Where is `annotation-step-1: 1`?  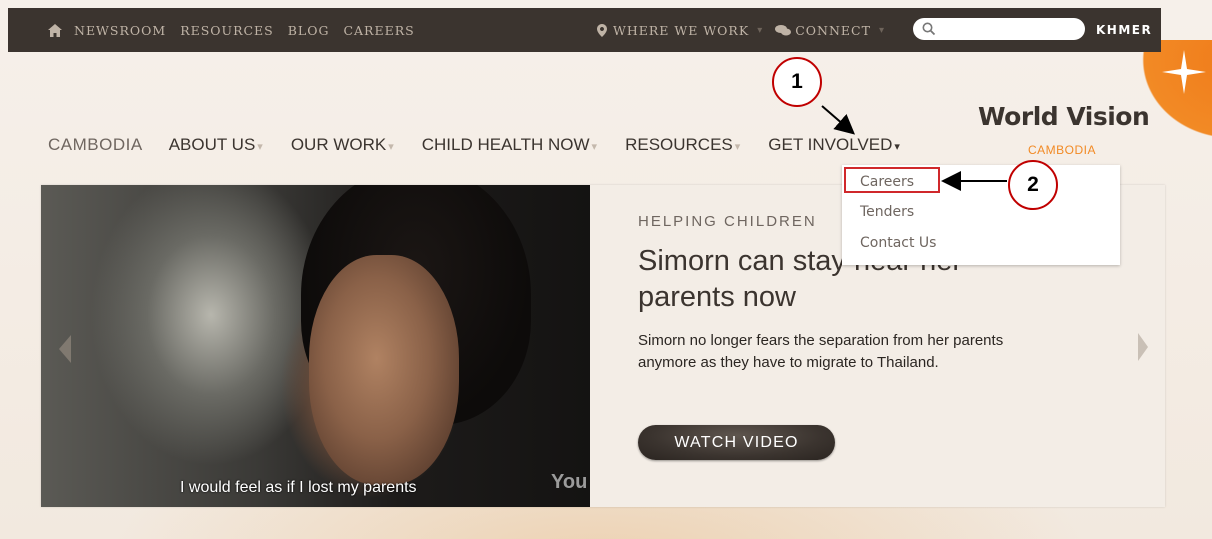
annotation-step-1: 1 is located at coordinates (797, 82).